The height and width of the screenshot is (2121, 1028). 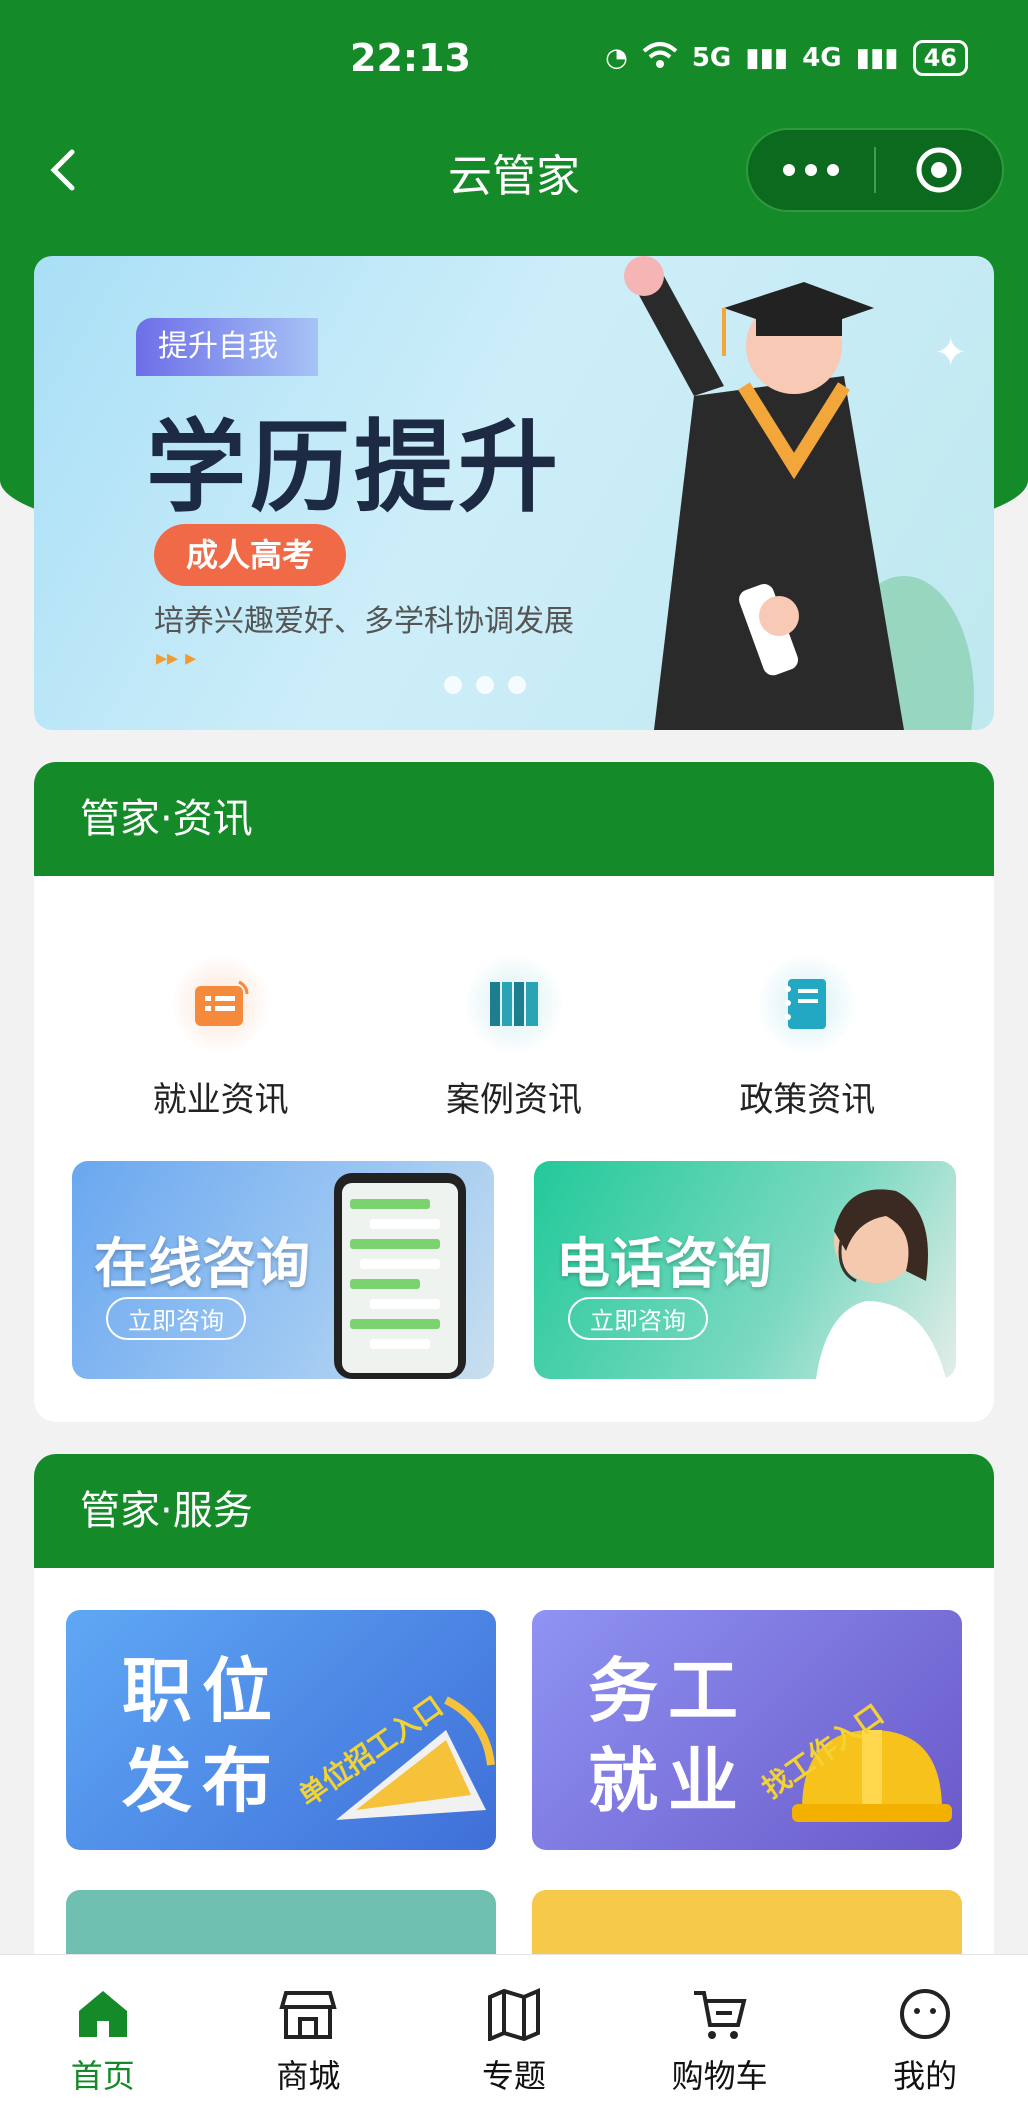 I want to click on profile-icon, so click(x=925, y=2014).